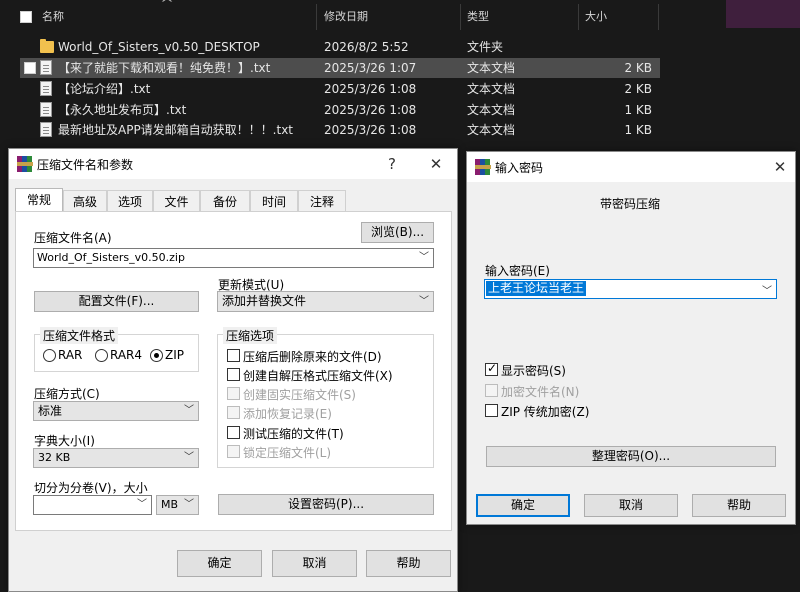  I want to click on lock-archive-checkbox, so click(233, 451).